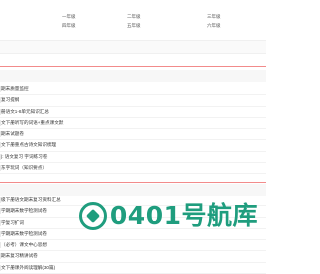  What do you see at coordinates (133, 169) in the screenshot?
I see `list-item: 东字玩词（知识要点）` at bounding box center [133, 169].